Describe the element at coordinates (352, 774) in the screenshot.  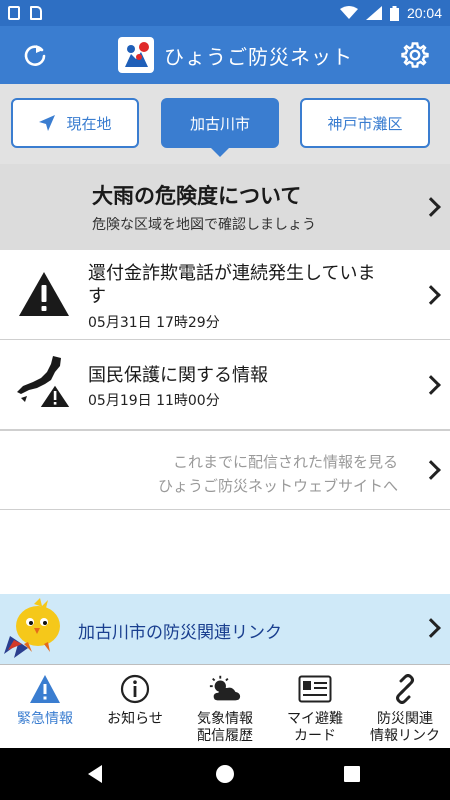
I see `recent-apps-icon` at that location.